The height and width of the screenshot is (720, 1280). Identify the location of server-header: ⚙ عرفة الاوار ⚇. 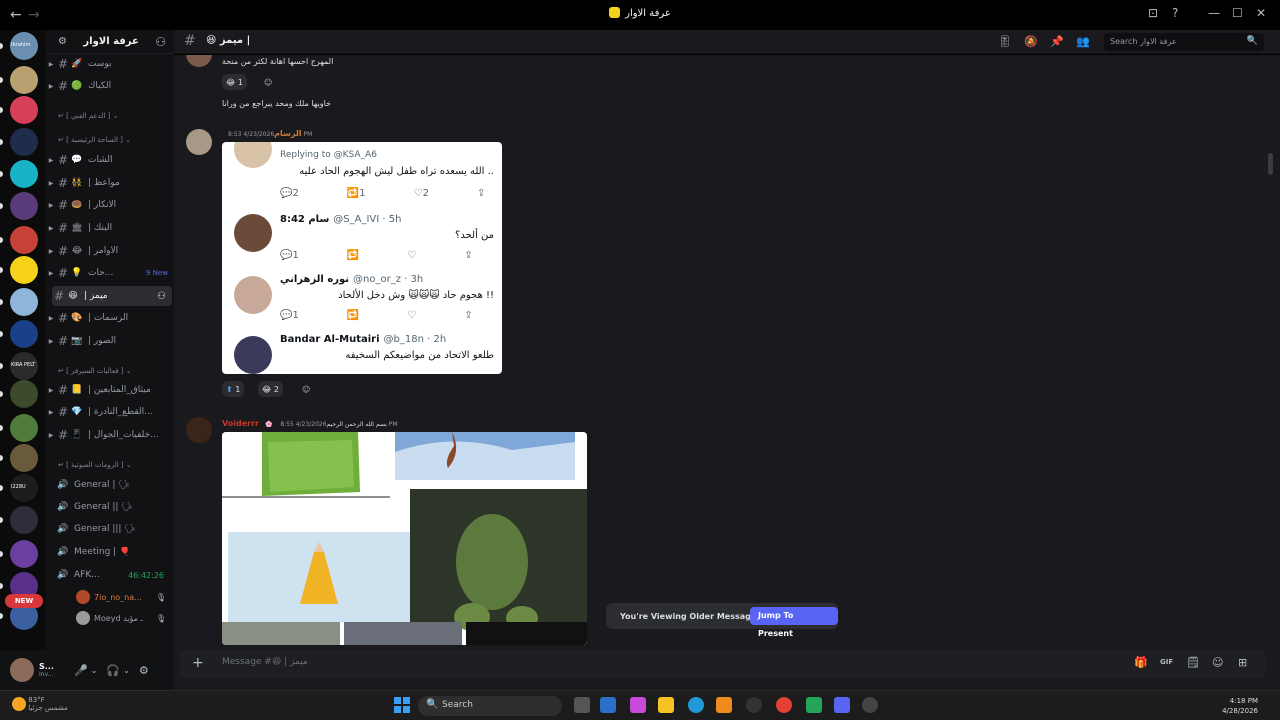
(110, 42).